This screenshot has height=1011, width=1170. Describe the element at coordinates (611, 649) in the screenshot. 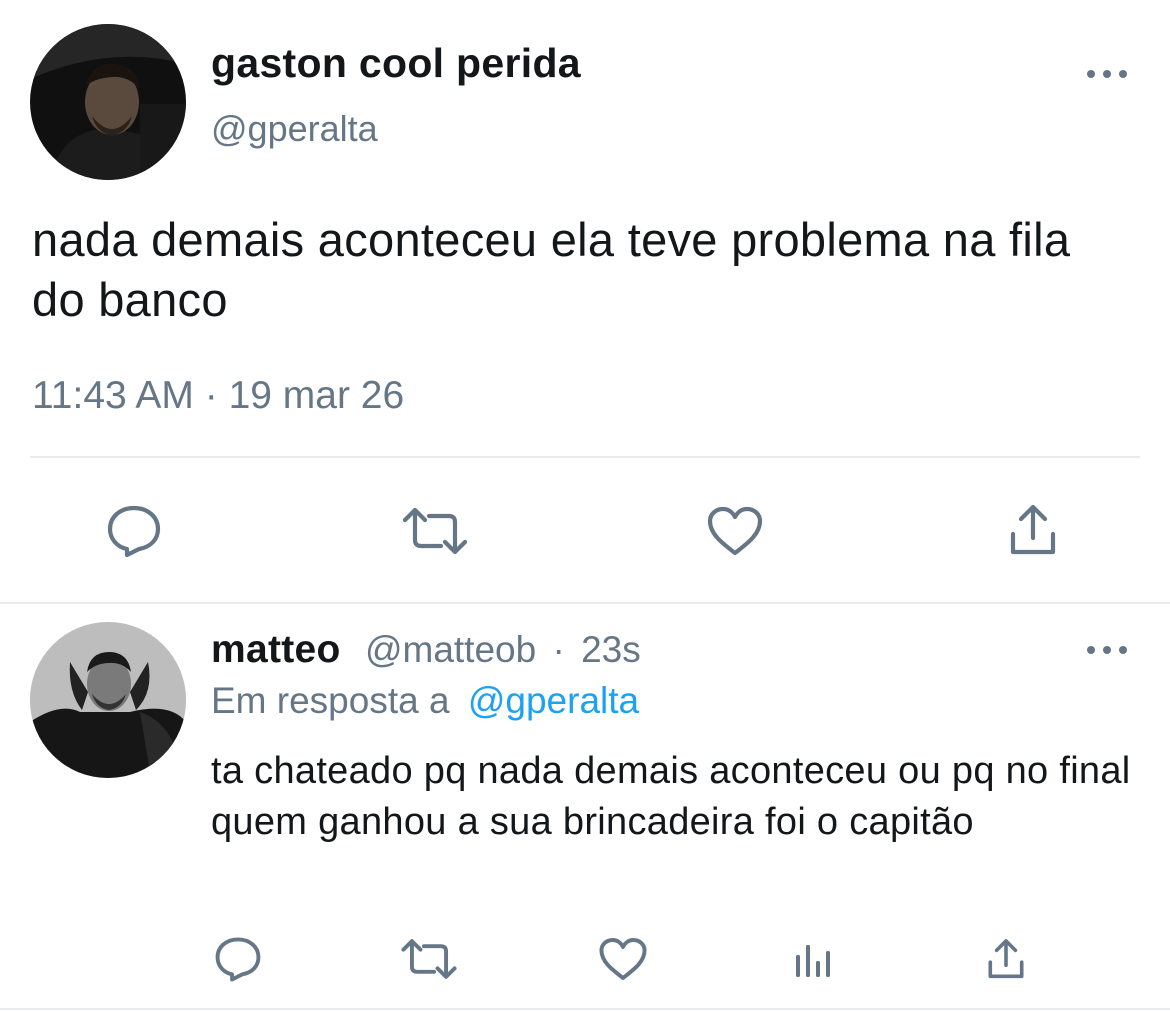

I see `reply-age: 23s` at that location.